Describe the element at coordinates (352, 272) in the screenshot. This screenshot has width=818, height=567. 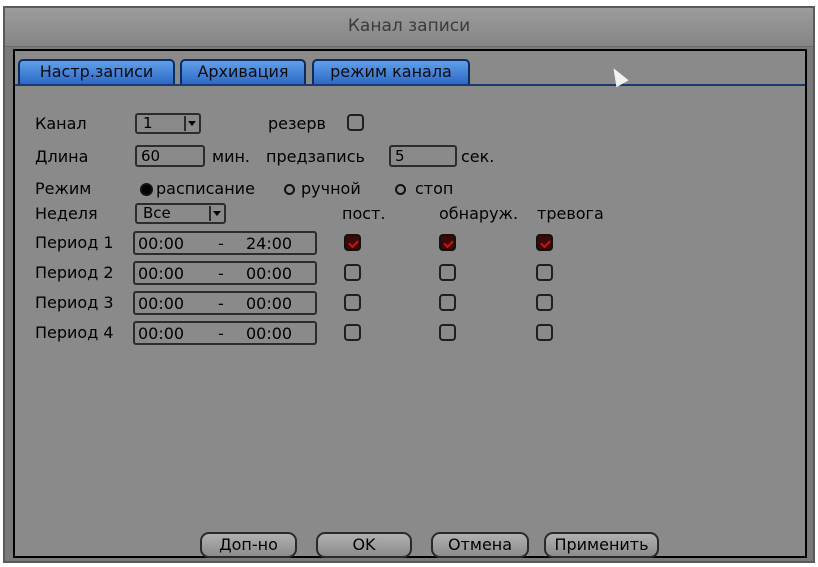
I see `period-2-constant-checkbox` at that location.